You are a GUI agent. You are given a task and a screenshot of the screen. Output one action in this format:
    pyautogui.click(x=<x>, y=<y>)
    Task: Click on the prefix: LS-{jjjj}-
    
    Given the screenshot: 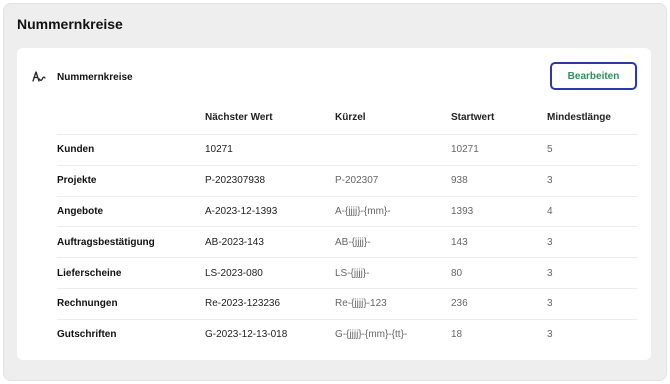 What is the action you would take?
    pyautogui.click(x=352, y=273)
    